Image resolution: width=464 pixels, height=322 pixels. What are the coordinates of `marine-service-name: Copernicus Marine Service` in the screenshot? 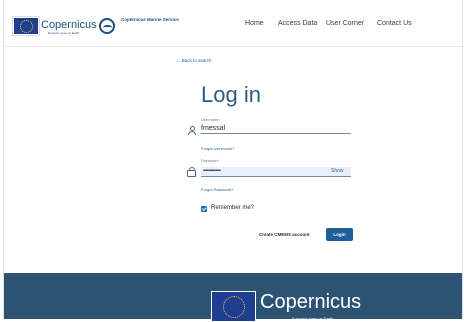 It's located at (151, 20).